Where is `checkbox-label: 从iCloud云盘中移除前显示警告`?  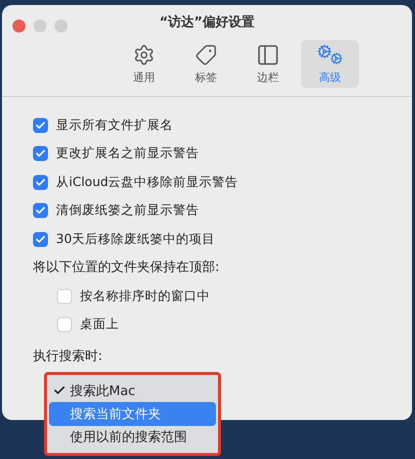 checkbox-label: 从iCloud云盘中移除前显示警告 is located at coordinates (147, 182).